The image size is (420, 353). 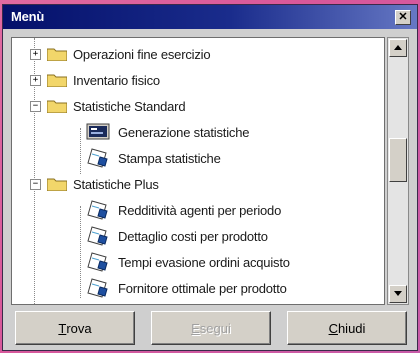 I want to click on tree-item-fornitore-ottimale: Fornitore ottimale per prodotto, so click(x=186, y=288).